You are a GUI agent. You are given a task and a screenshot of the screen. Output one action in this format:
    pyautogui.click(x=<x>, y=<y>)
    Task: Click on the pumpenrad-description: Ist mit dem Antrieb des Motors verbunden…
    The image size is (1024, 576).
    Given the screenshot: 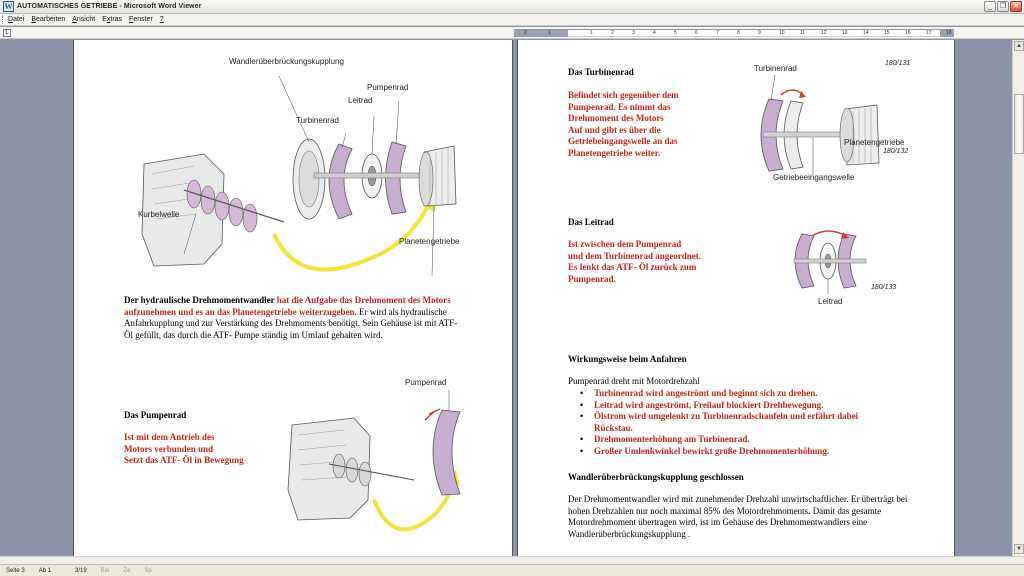 What is the action you would take?
    pyautogui.click(x=204, y=449)
    